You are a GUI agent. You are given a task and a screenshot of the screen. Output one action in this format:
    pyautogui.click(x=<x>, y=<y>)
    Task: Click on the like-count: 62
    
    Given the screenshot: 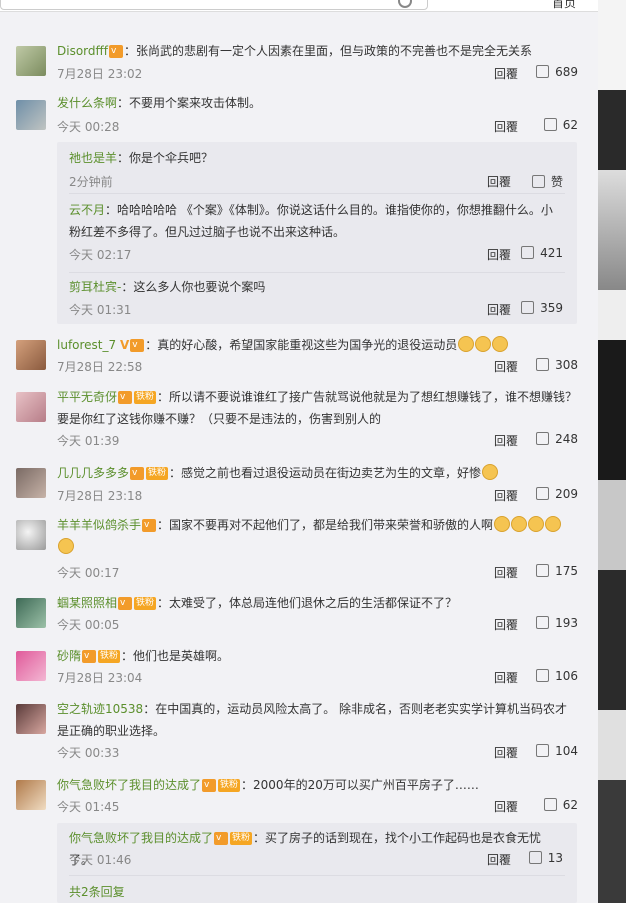 What is the action you would take?
    pyautogui.click(x=570, y=125)
    